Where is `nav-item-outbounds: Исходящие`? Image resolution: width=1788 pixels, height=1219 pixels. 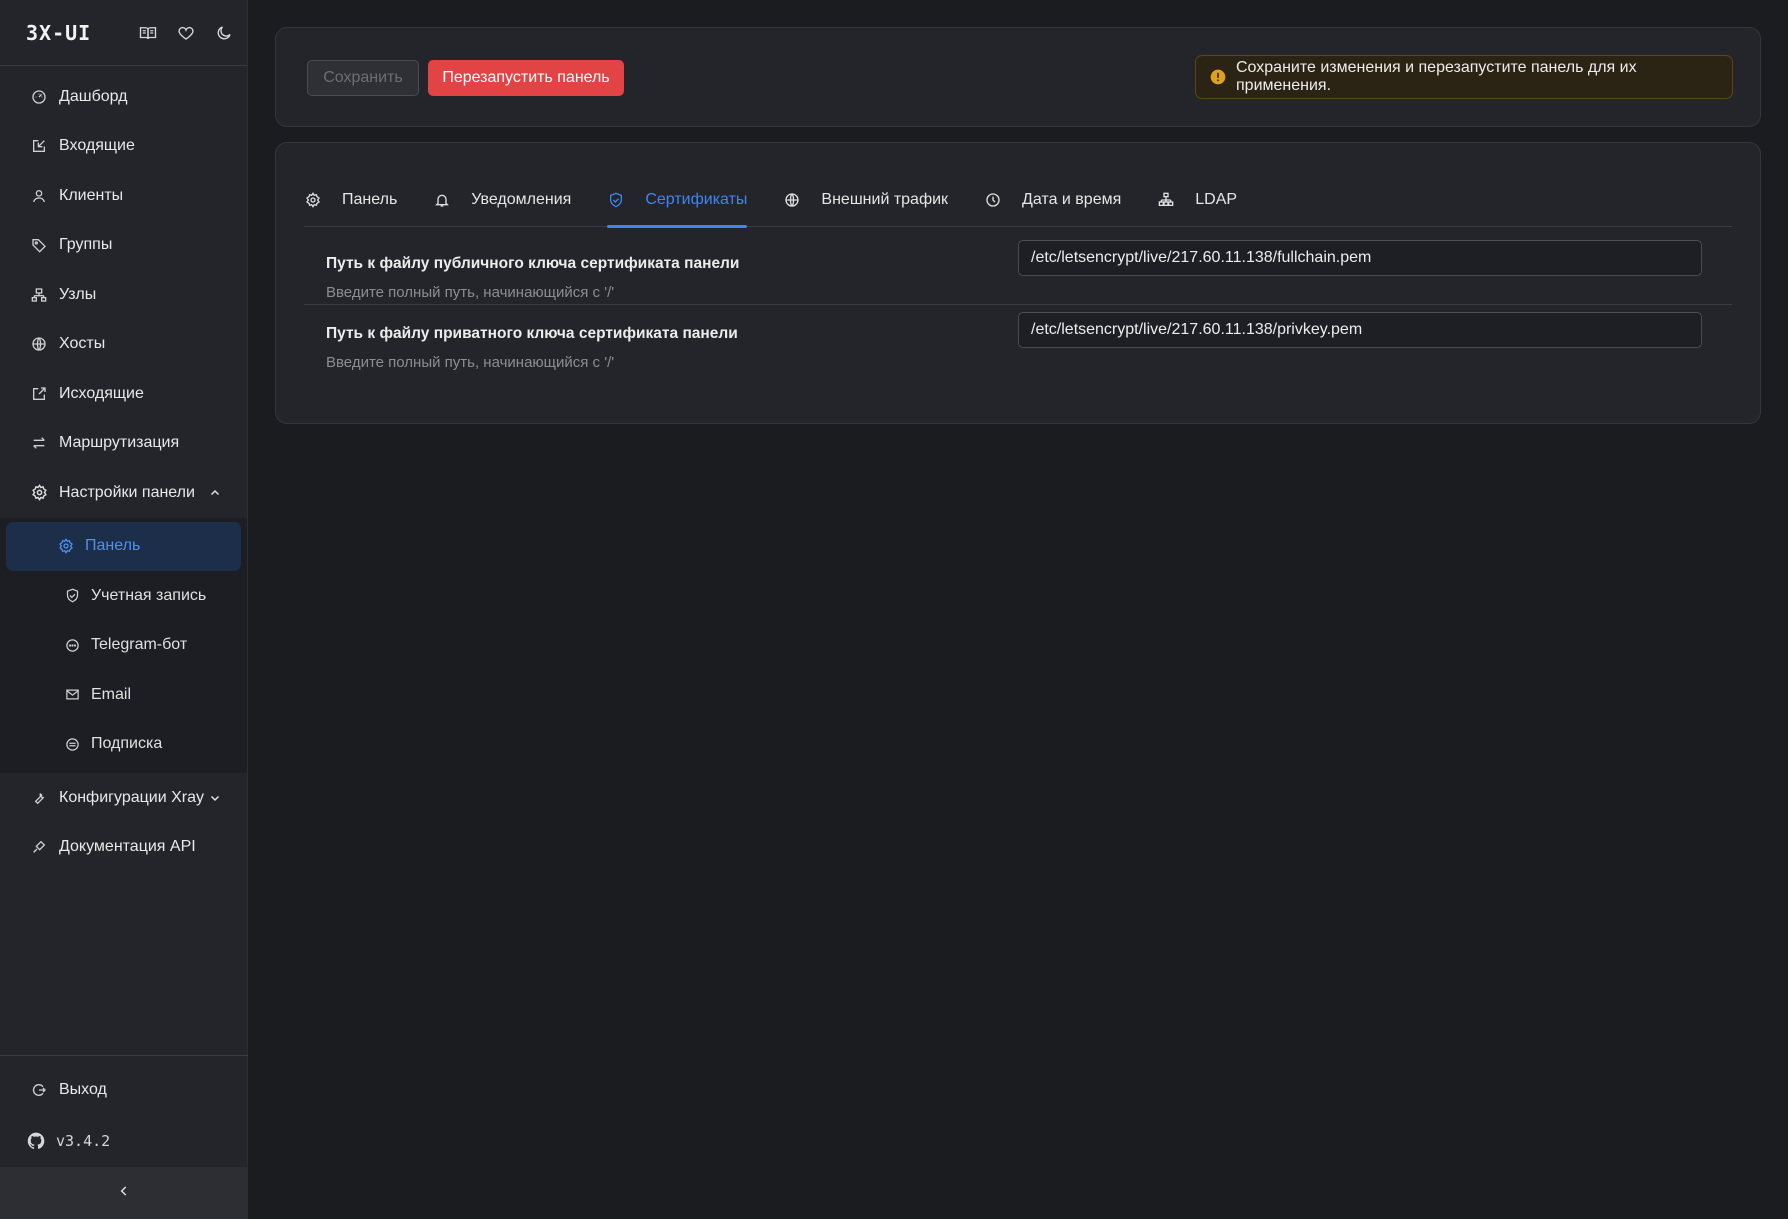
nav-item-outbounds: Исходящие is located at coordinates (123, 394).